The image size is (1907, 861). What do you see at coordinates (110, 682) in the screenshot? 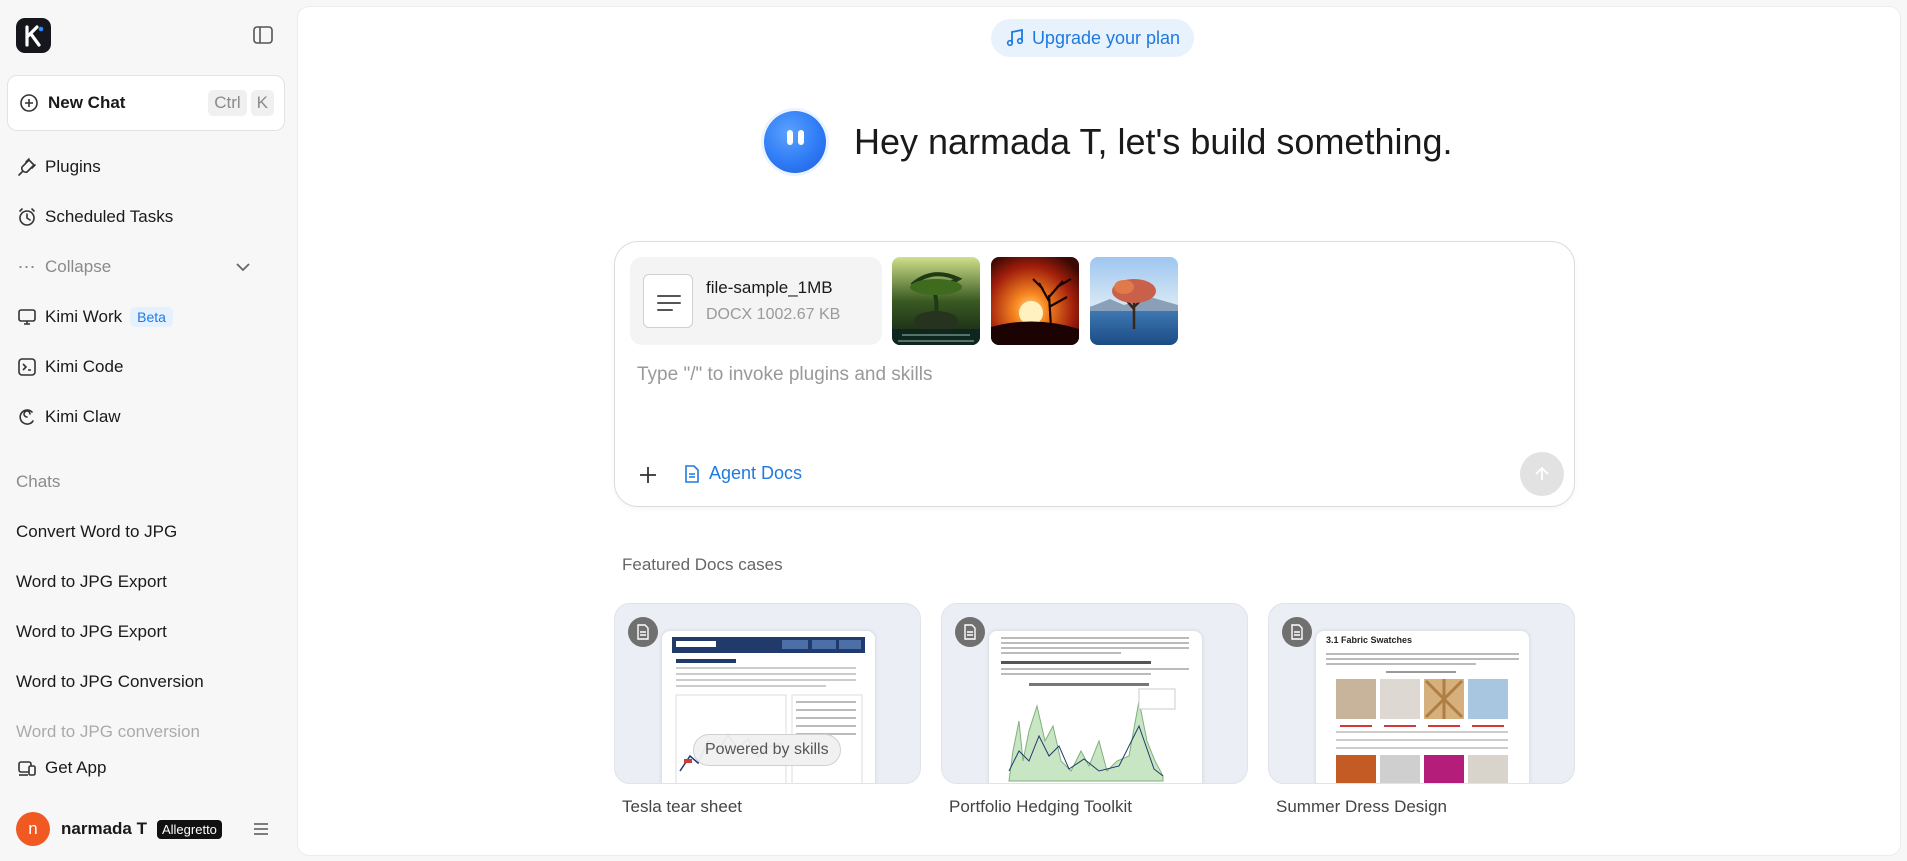
I see `chat-history-item: Word to JPG Conversion` at bounding box center [110, 682].